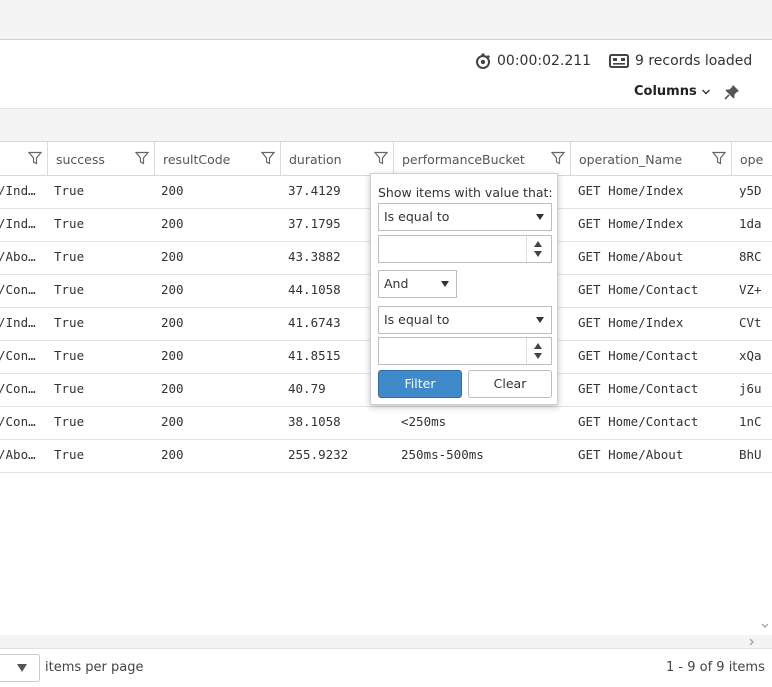 This screenshot has width=772, height=687. I want to click on elapsed-time: 00:00:02.211, so click(533, 61).